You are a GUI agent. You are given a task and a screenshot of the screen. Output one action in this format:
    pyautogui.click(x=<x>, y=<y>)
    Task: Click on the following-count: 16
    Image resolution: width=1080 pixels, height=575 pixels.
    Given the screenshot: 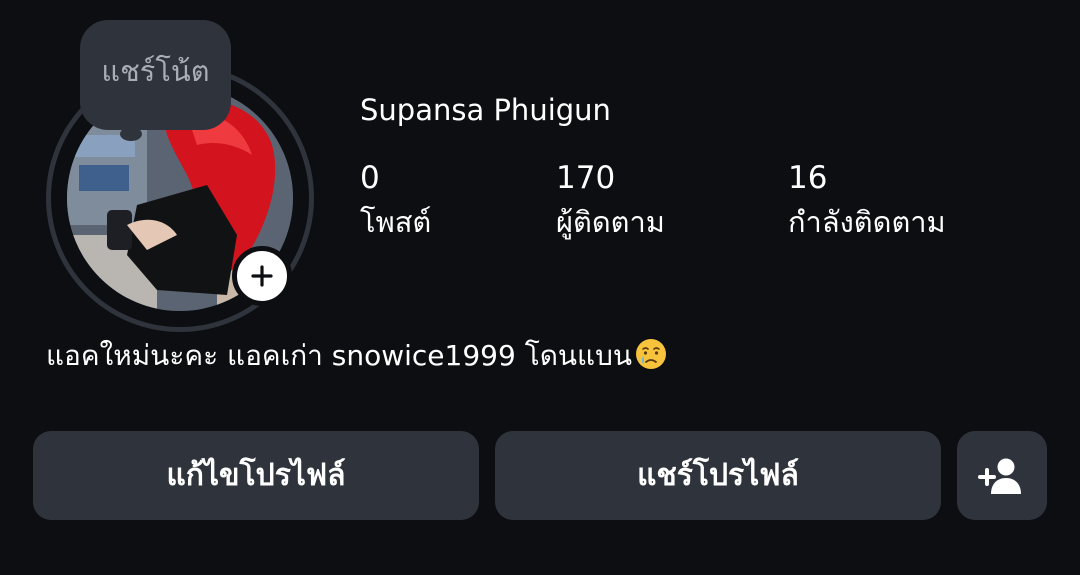 What is the action you would take?
    pyautogui.click(x=808, y=178)
    